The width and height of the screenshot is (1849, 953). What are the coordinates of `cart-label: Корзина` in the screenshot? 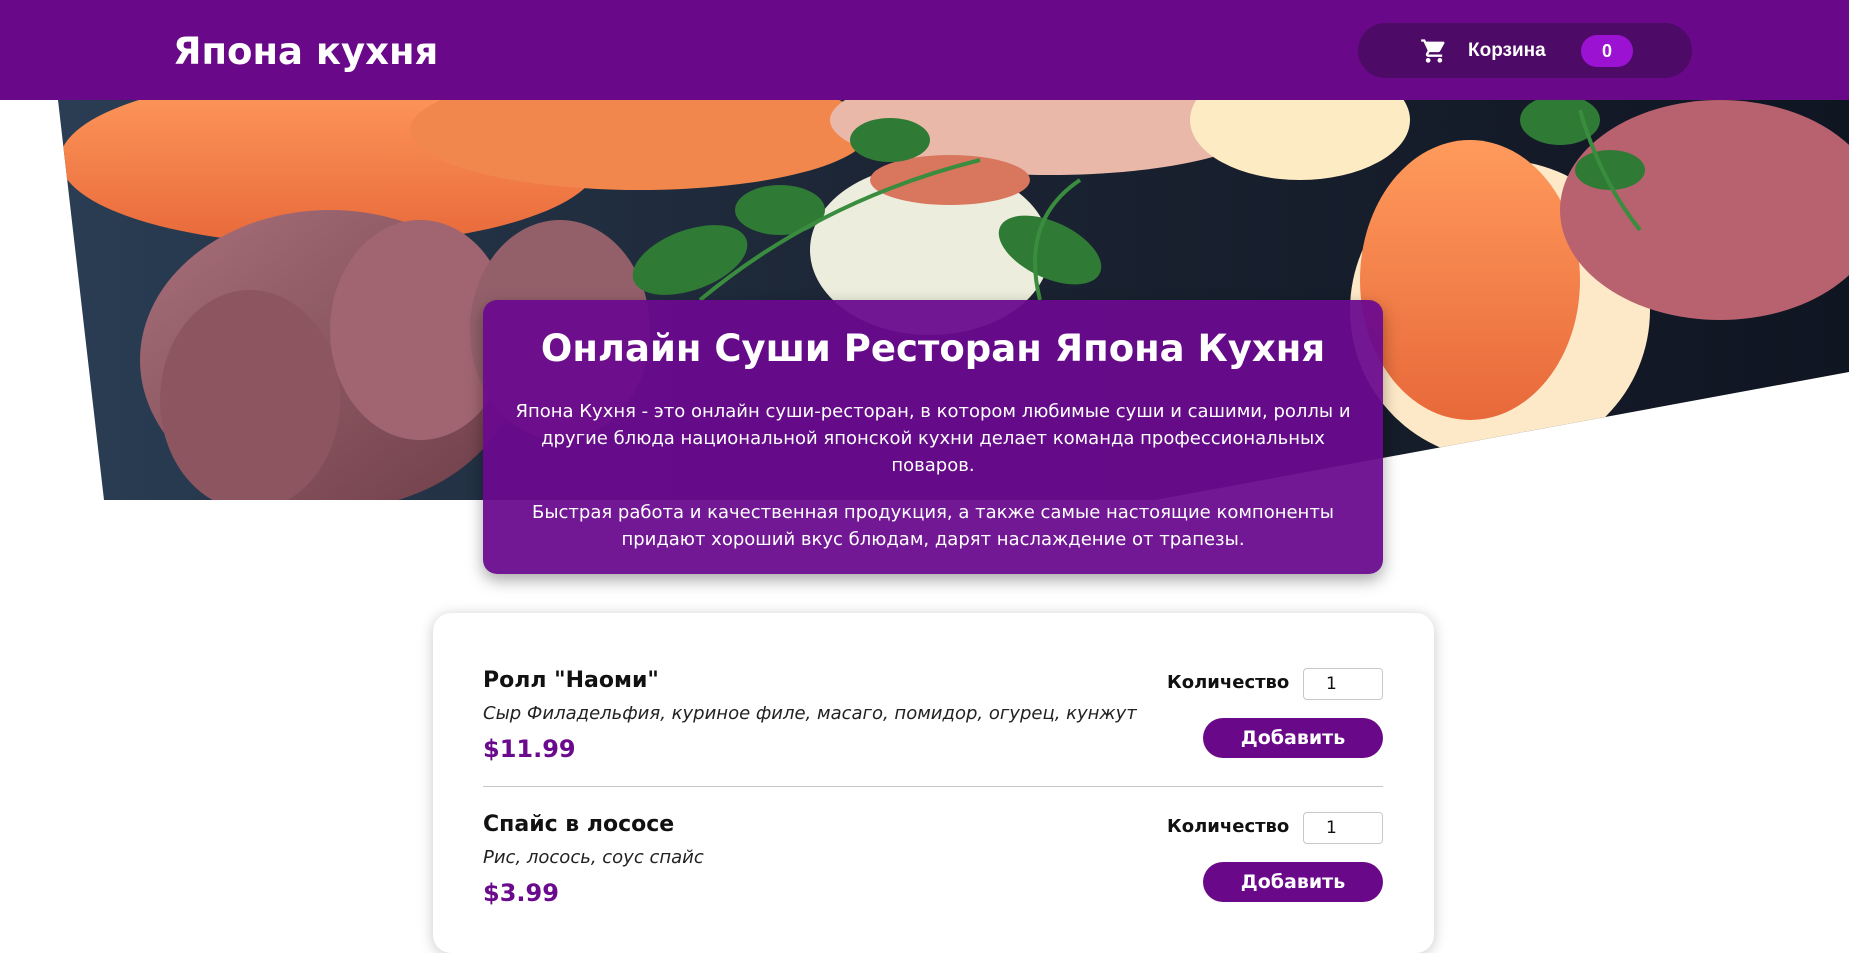 It's located at (1507, 50).